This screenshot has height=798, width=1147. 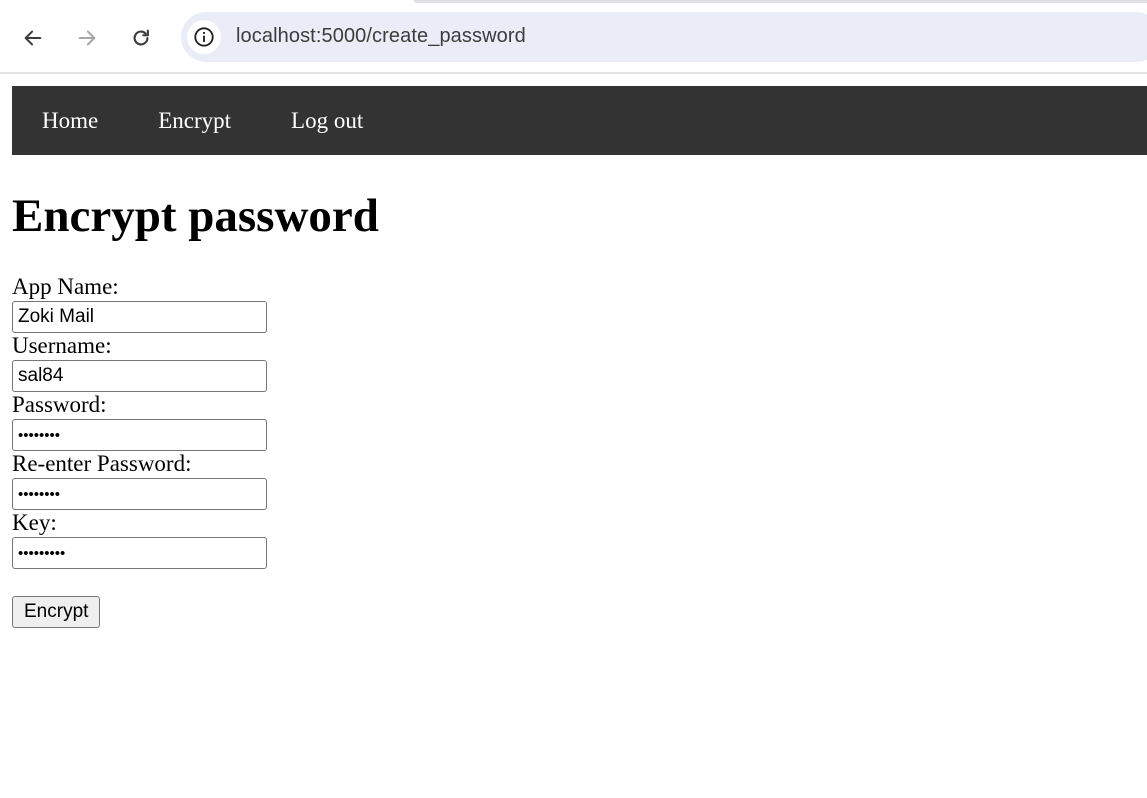 What do you see at coordinates (139, 317) in the screenshot?
I see `app-name-input` at bounding box center [139, 317].